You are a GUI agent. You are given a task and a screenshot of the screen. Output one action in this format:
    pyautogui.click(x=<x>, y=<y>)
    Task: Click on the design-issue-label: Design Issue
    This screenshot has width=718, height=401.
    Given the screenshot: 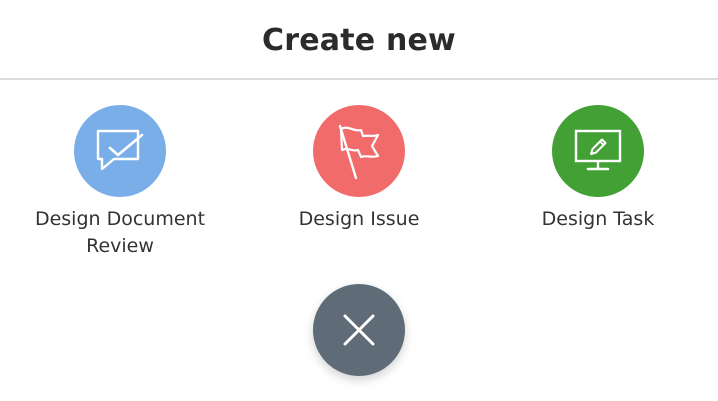 What is the action you would take?
    pyautogui.click(x=359, y=219)
    